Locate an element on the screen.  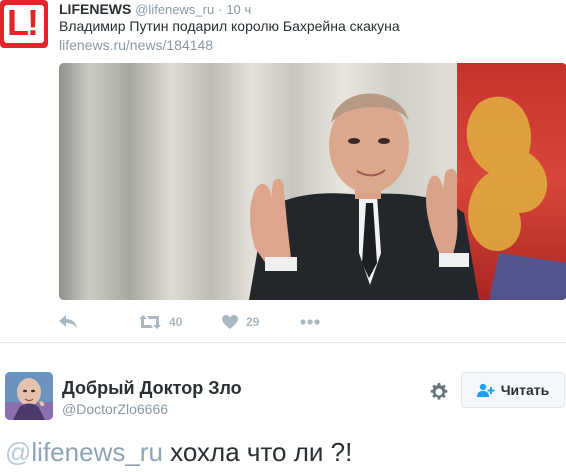
reply-button is located at coordinates (68, 322).